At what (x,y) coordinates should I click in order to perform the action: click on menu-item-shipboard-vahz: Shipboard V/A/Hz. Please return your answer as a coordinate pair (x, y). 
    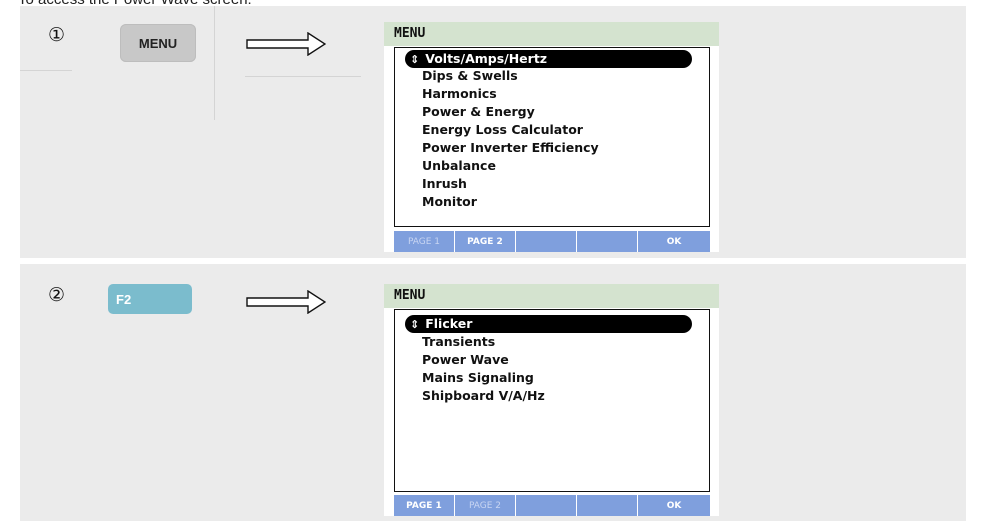
    Looking at the image, I should click on (483, 396).